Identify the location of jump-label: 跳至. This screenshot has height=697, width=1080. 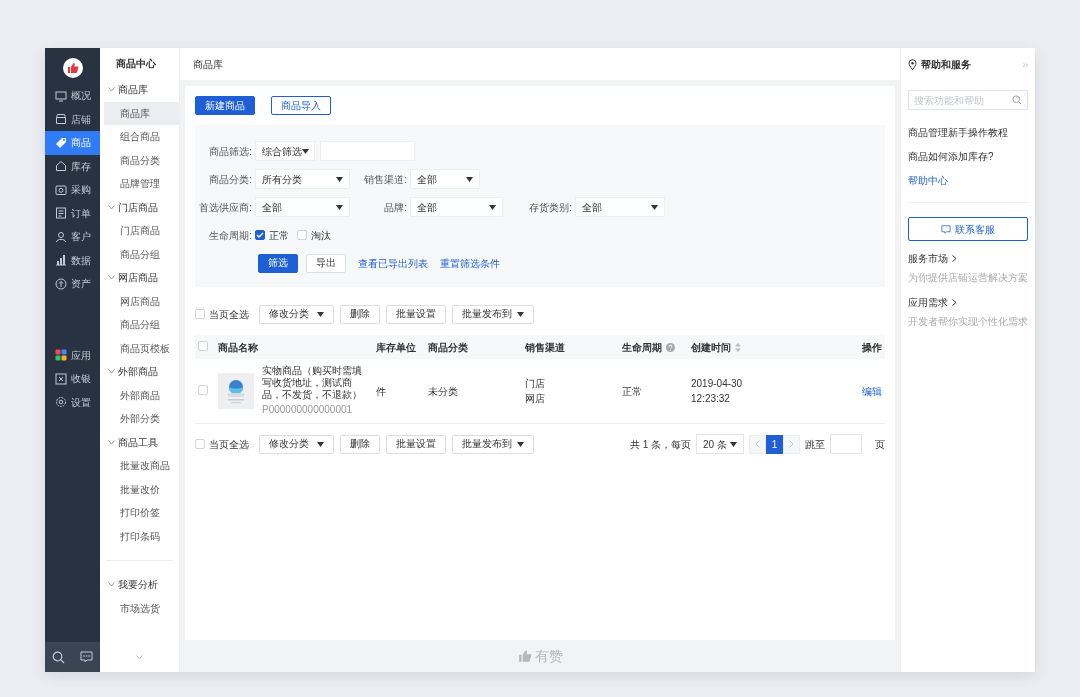
(815, 444).